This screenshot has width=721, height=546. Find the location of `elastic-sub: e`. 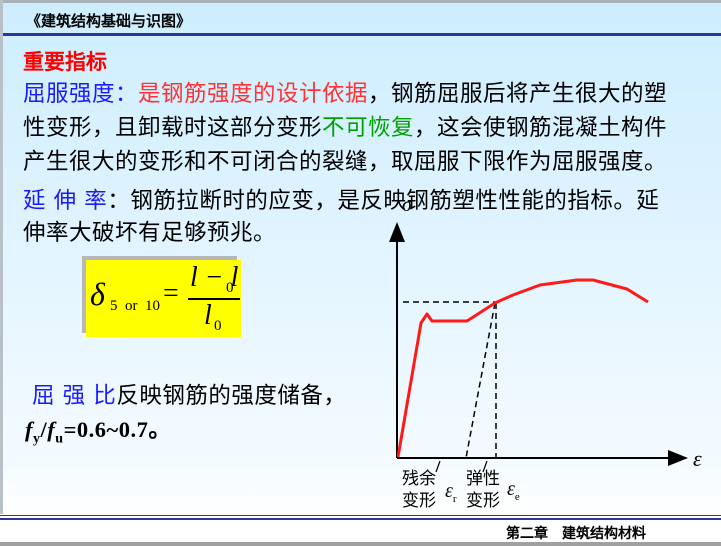

elastic-sub: e is located at coordinates (517, 497).